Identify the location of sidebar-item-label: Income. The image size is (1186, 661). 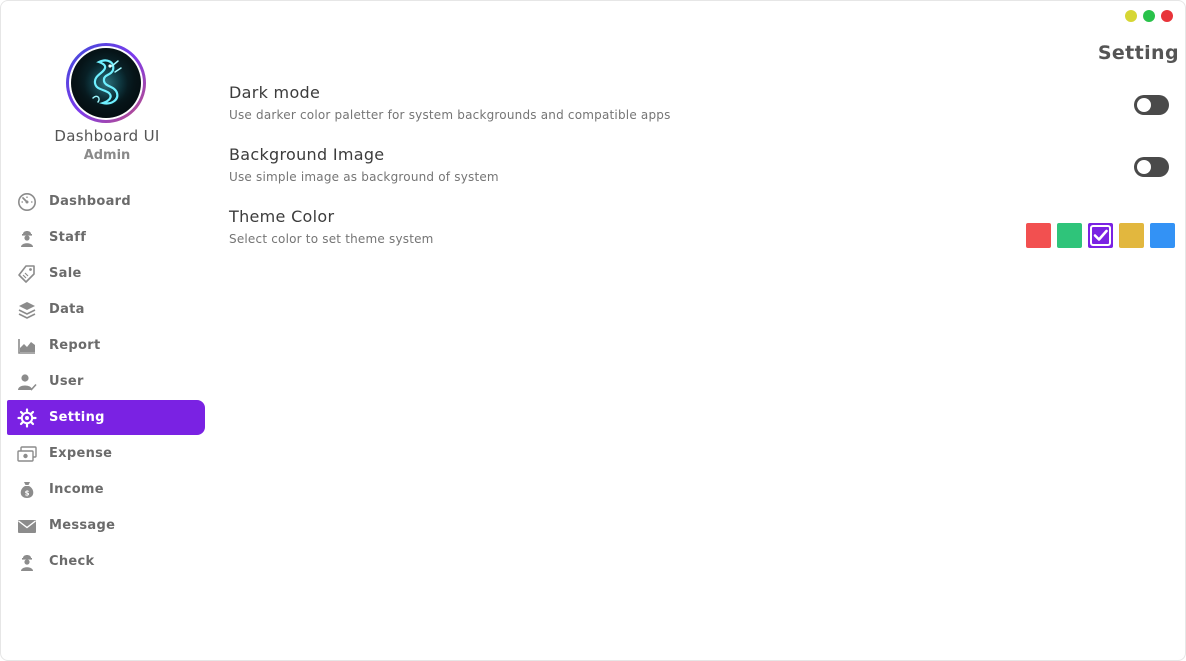
(76, 489).